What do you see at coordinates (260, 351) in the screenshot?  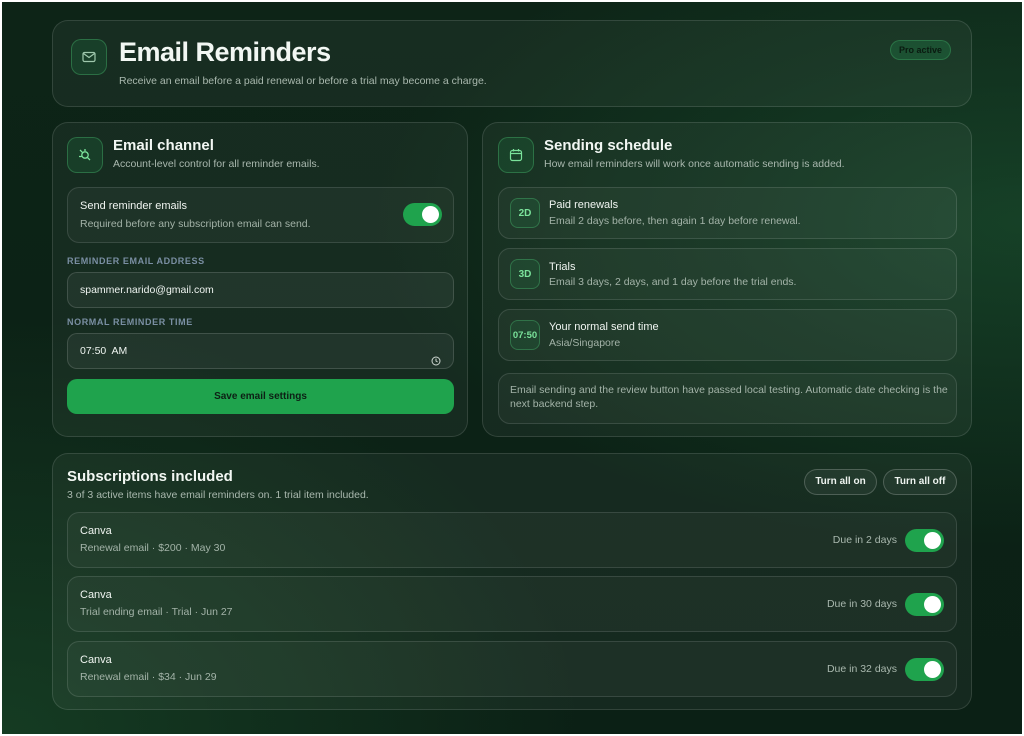 I see `reminder-time-field: 07:50 AM` at bounding box center [260, 351].